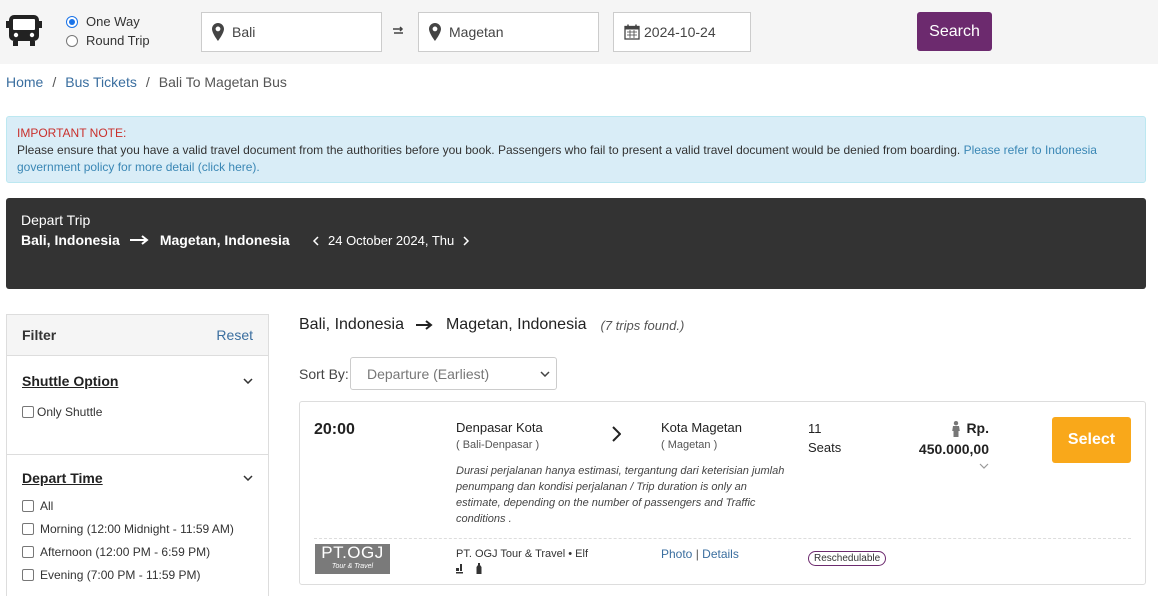  I want to click on depart-time-all-checkbox: All, so click(137, 505).